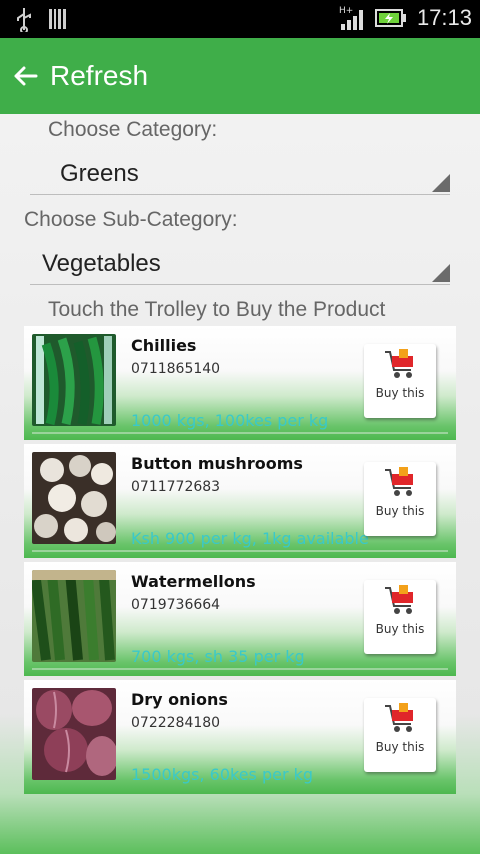 The height and width of the screenshot is (854, 480). Describe the element at coordinates (176, 369) in the screenshot. I see `product-phone: 0711865140` at that location.